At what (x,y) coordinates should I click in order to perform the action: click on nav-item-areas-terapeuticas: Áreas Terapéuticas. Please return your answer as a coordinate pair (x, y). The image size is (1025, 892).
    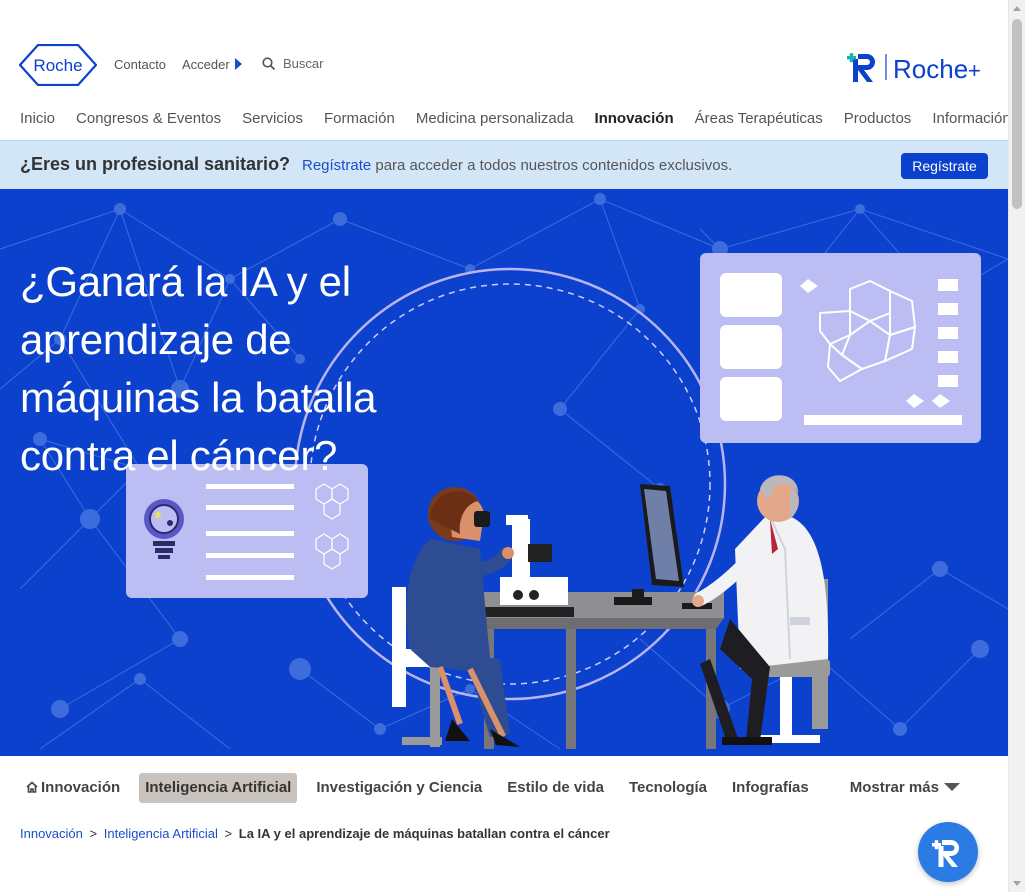
    Looking at the image, I should click on (759, 118).